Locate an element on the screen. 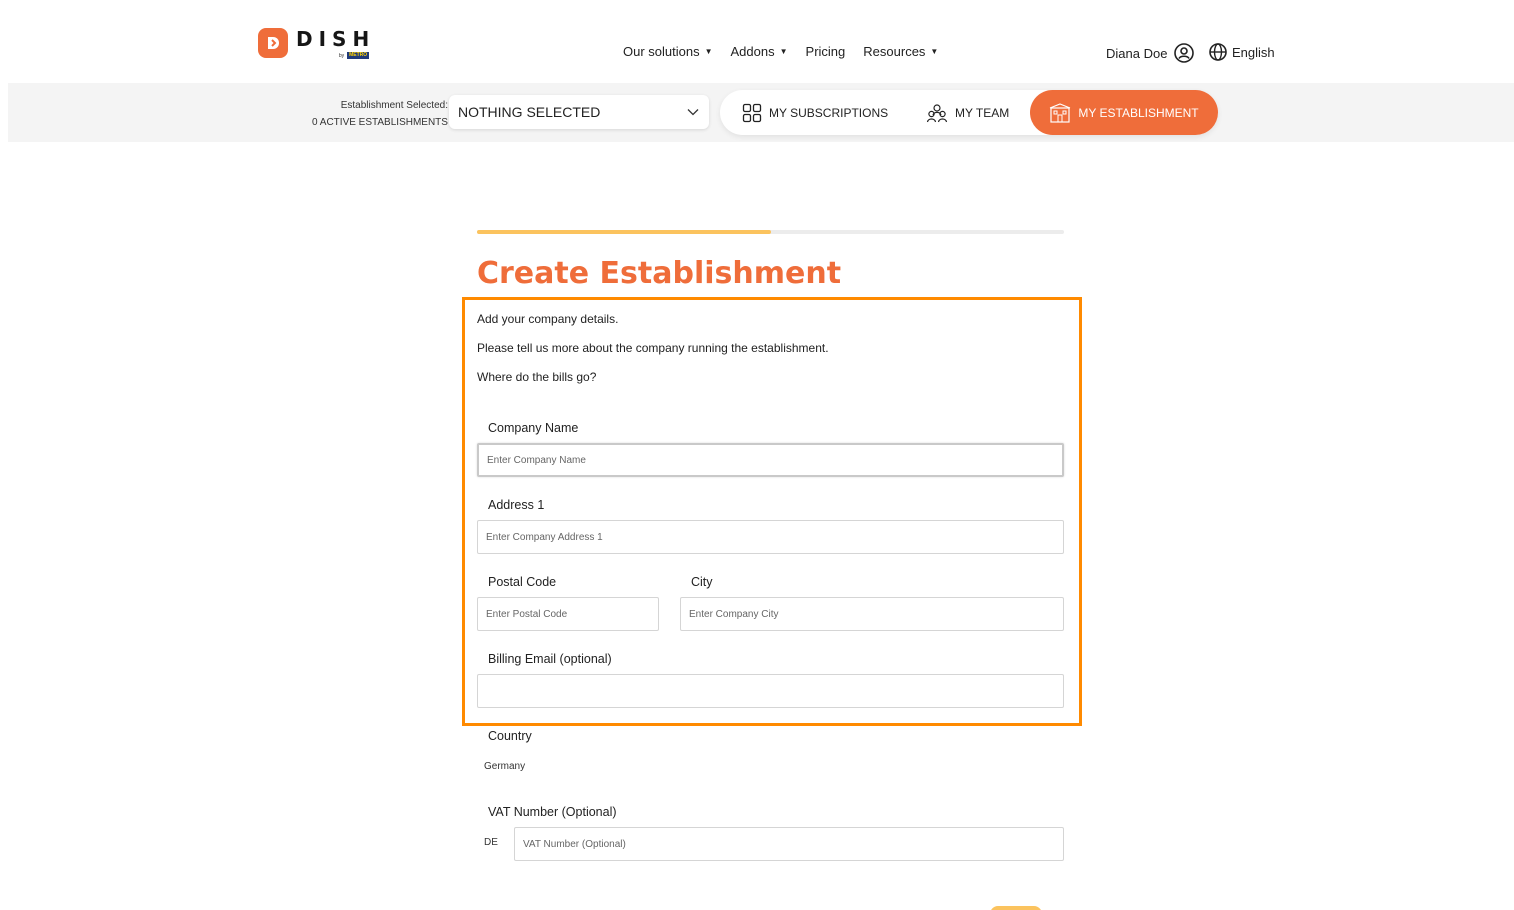 This screenshot has width=1514, height=910. establishment-selected-label: Establishment Selected: is located at coordinates (394, 105).